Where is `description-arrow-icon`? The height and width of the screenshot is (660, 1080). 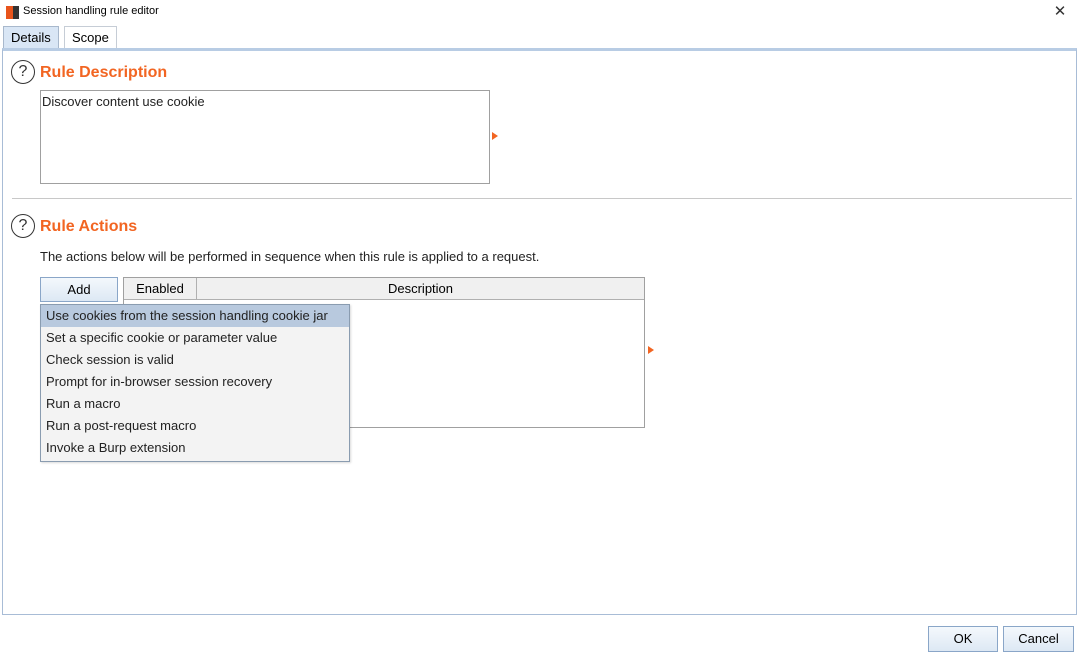
description-arrow-icon is located at coordinates (495, 136).